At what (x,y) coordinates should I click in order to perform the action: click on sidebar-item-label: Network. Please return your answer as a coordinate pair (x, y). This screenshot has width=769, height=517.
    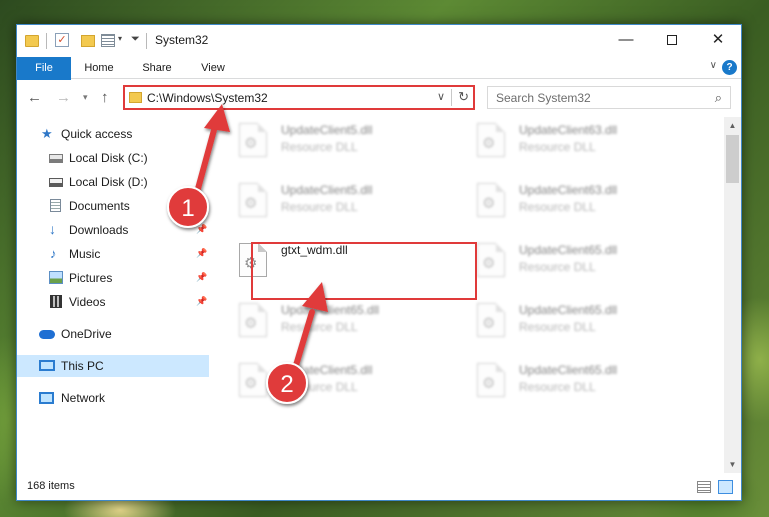
    Looking at the image, I should click on (83, 398).